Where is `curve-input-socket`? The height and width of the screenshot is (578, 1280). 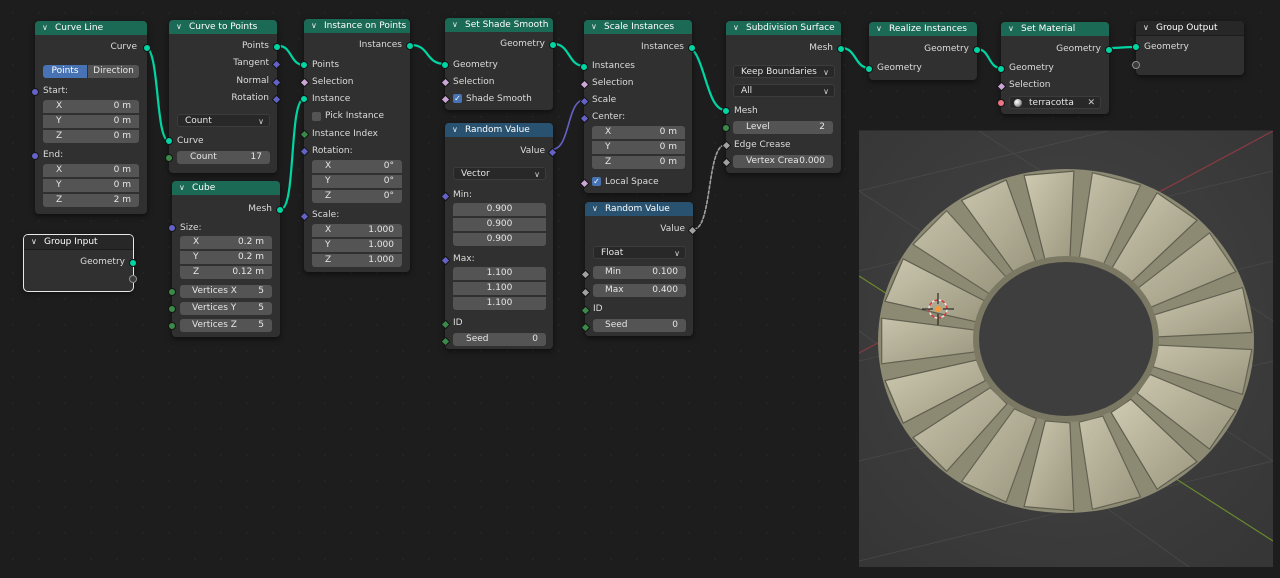 curve-input-socket is located at coordinates (169, 141).